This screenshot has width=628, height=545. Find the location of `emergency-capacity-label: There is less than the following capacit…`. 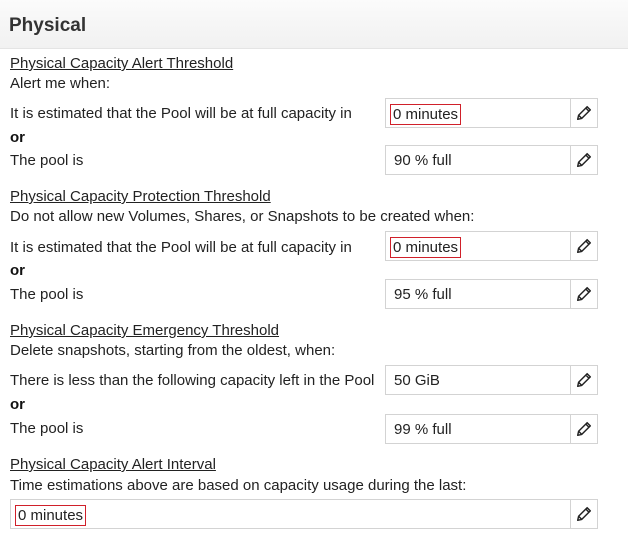

emergency-capacity-label: There is less than the following capacit… is located at coordinates (192, 380).